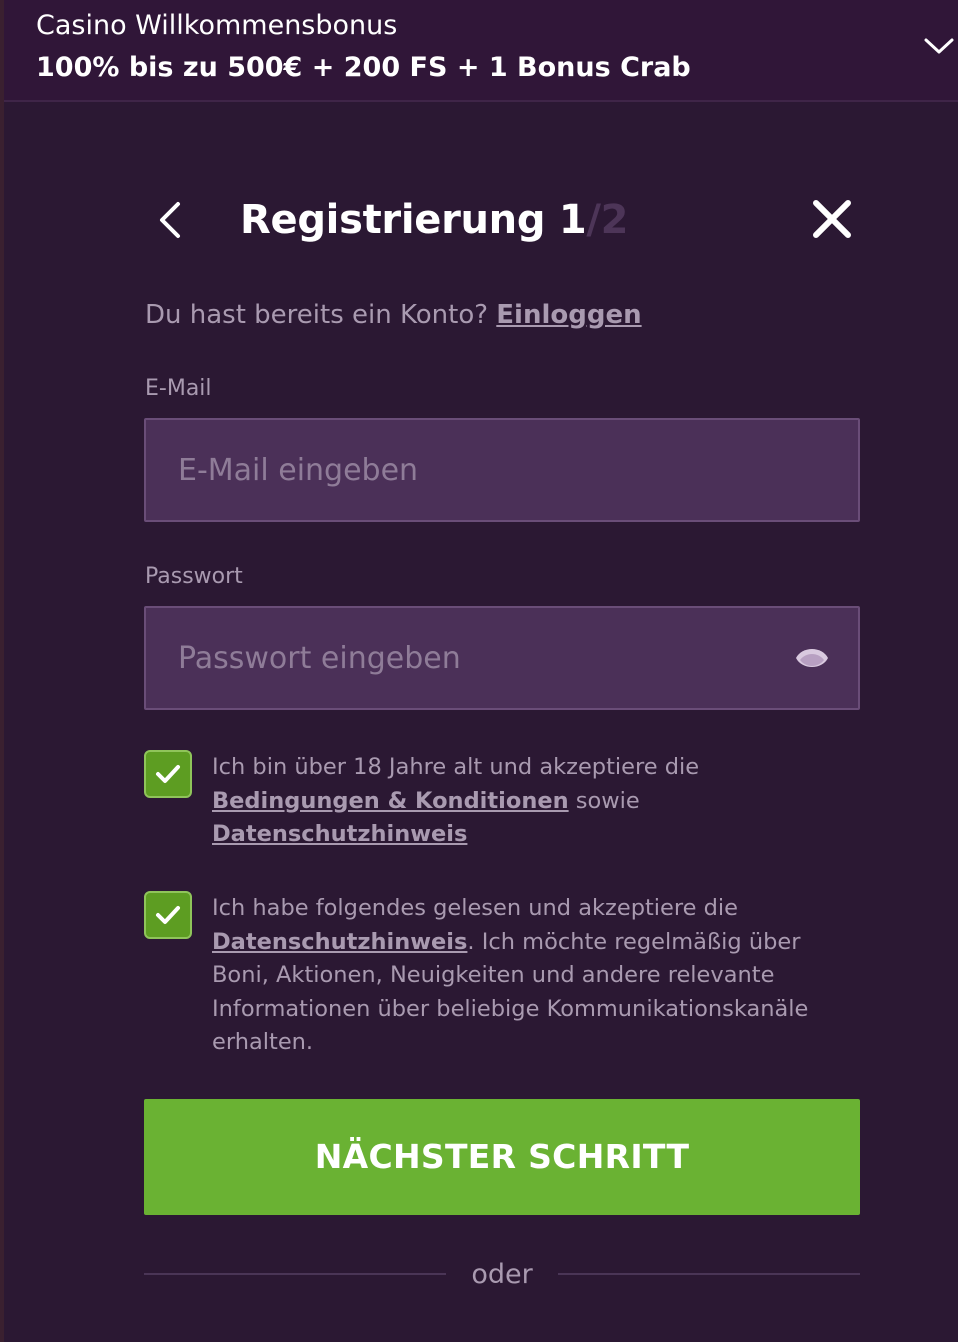 This screenshot has height=1342, width=958. What do you see at coordinates (217, 25) in the screenshot?
I see `banner-title: Casino Willkommensbonus` at bounding box center [217, 25].